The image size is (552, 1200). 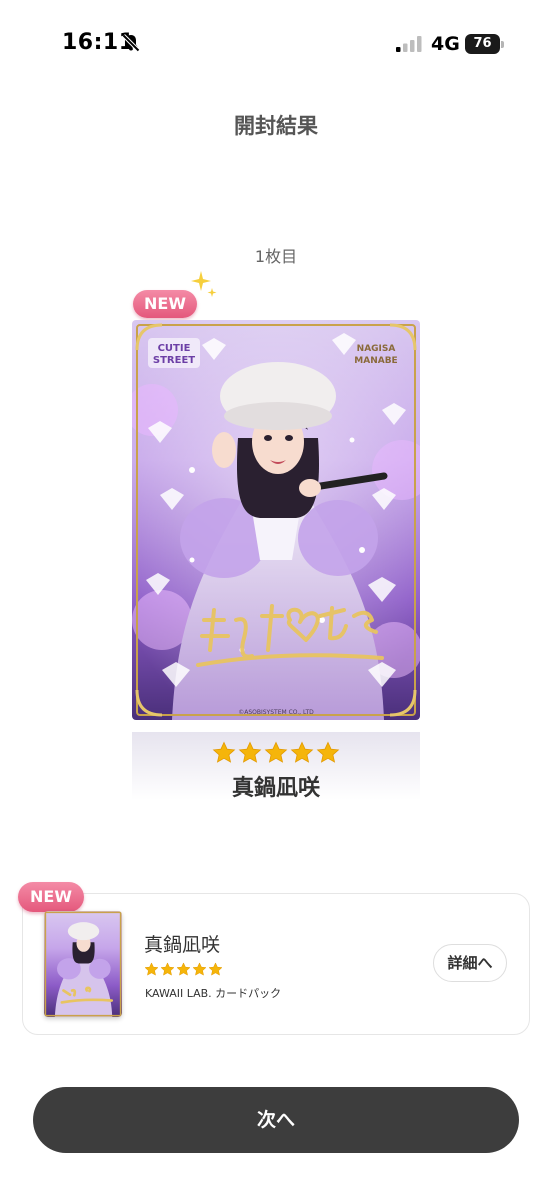 I want to click on member-romaji-line1: NAGISA, so click(x=376, y=349).